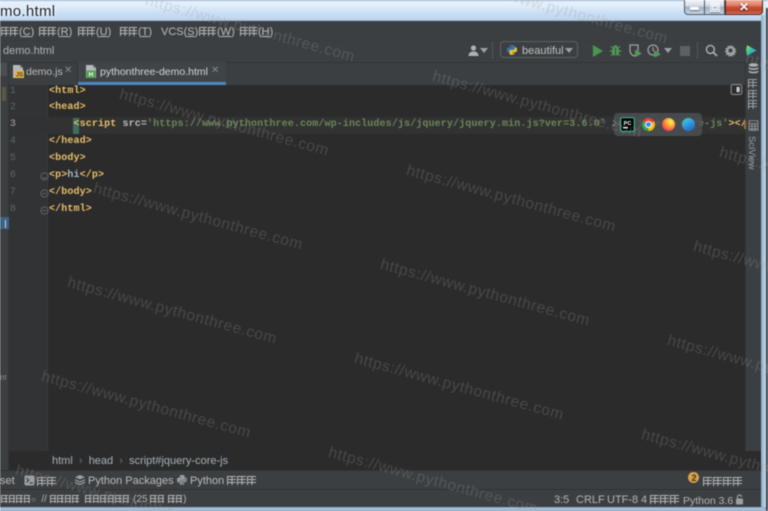 The image size is (768, 511). What do you see at coordinates (19, 76) in the screenshot?
I see `svg-text: JS` at bounding box center [19, 76].